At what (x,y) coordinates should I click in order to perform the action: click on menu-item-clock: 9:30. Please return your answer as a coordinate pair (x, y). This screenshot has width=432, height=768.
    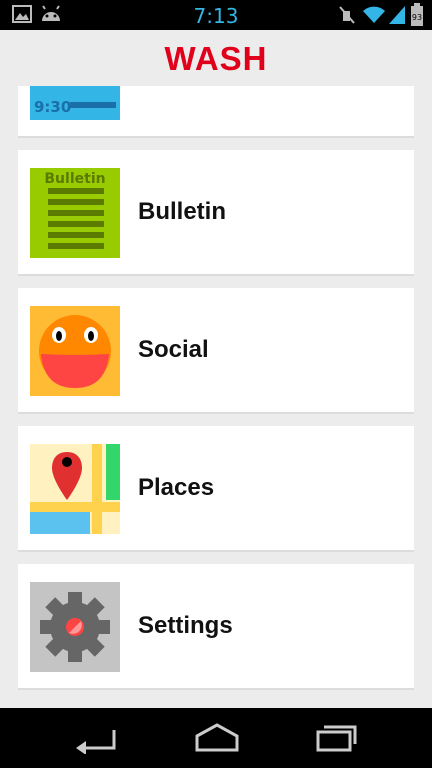
    Looking at the image, I should click on (216, 112).